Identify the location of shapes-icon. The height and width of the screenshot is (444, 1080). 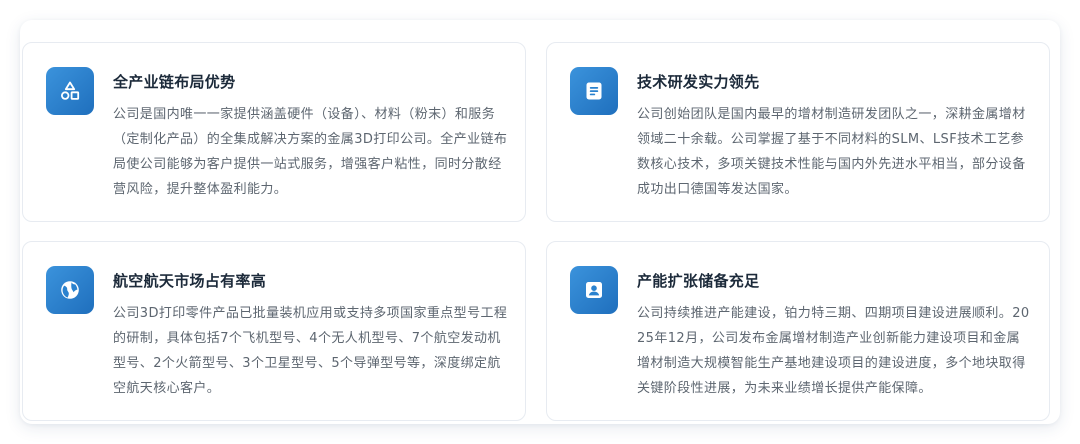
(70, 91).